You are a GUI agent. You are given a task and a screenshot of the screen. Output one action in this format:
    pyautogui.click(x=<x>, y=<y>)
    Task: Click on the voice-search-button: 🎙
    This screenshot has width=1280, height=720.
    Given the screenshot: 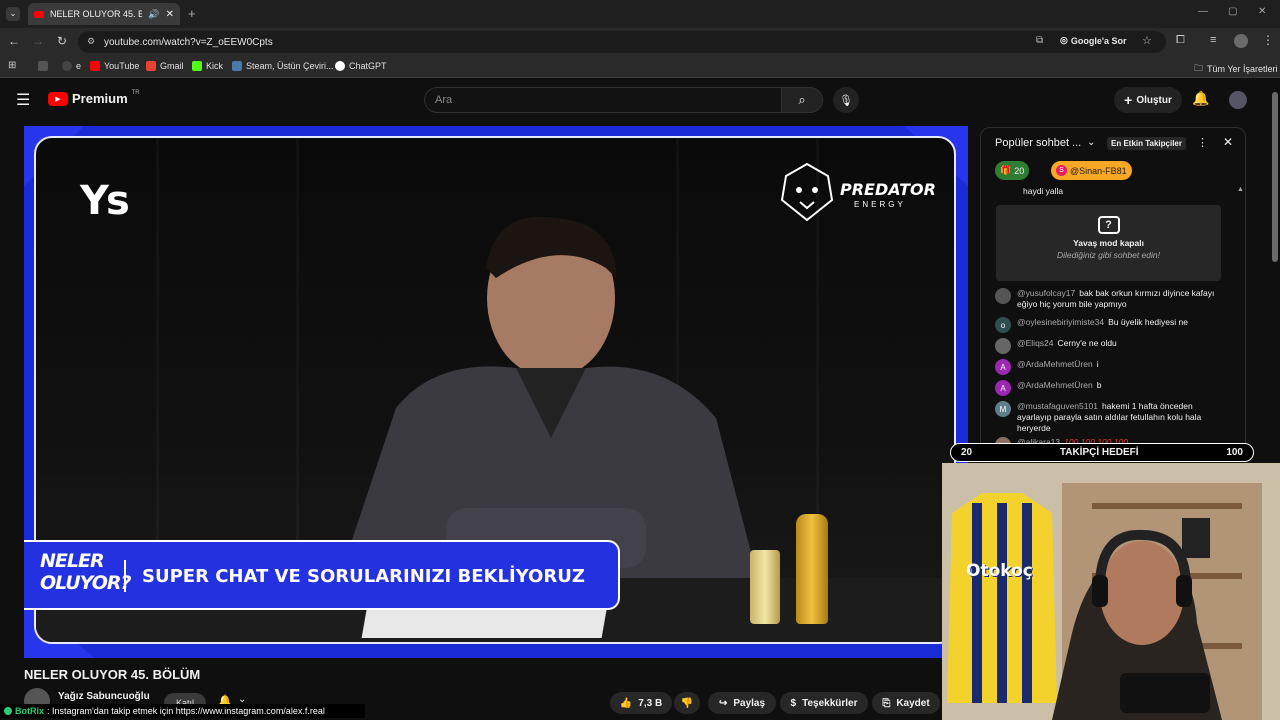 What is the action you would take?
    pyautogui.click(x=846, y=100)
    